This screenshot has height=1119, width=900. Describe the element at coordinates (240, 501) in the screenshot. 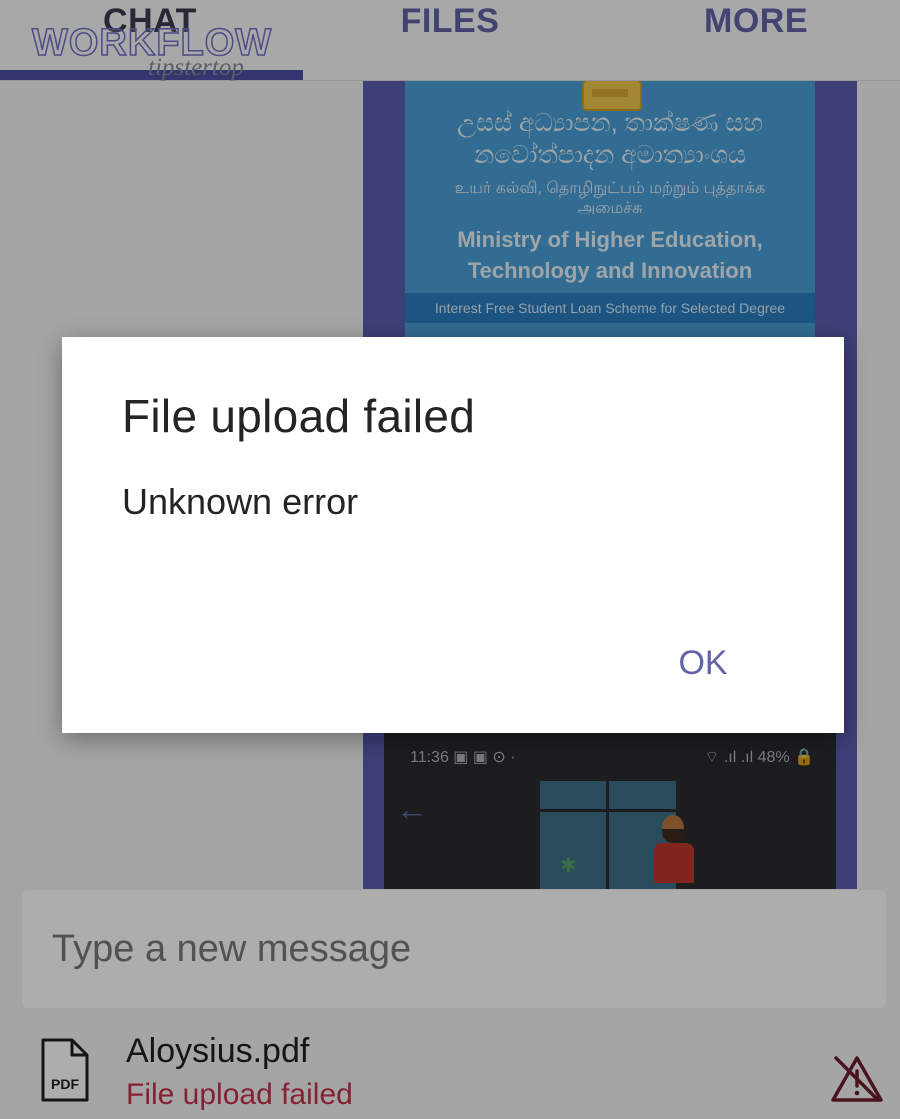

I see `dialog-message: Unknown error` at that location.